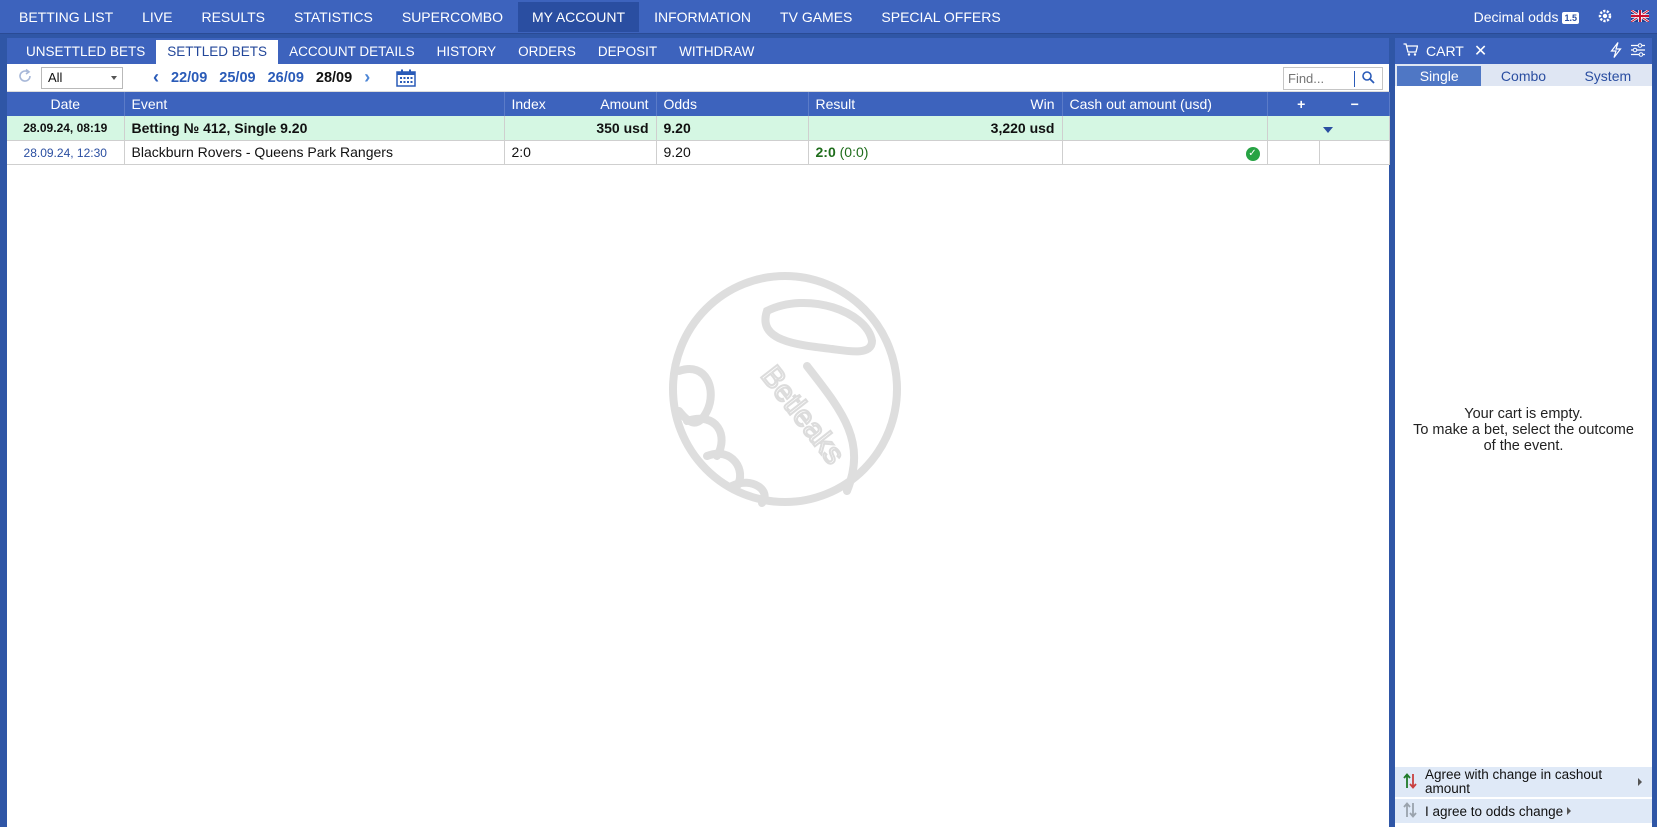 The height and width of the screenshot is (827, 1657). Describe the element at coordinates (1042, 104) in the screenshot. I see `col-header-win: Win` at that location.